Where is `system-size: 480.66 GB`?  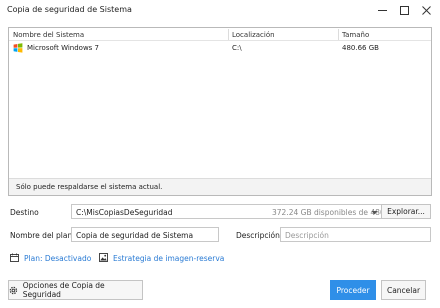 system-size: 480.66 GB is located at coordinates (360, 48).